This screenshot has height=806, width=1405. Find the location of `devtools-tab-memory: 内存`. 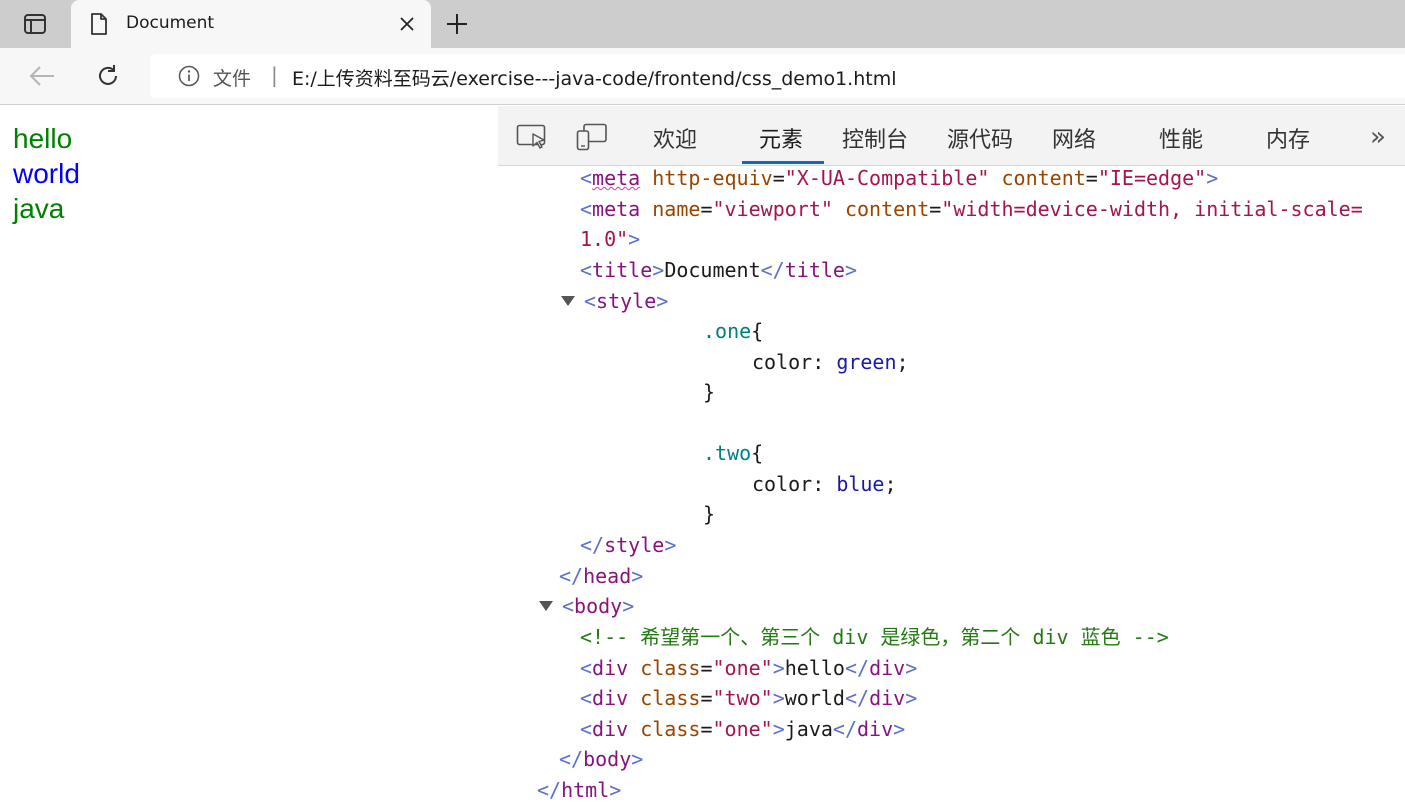

devtools-tab-memory: 内存 is located at coordinates (1288, 138).